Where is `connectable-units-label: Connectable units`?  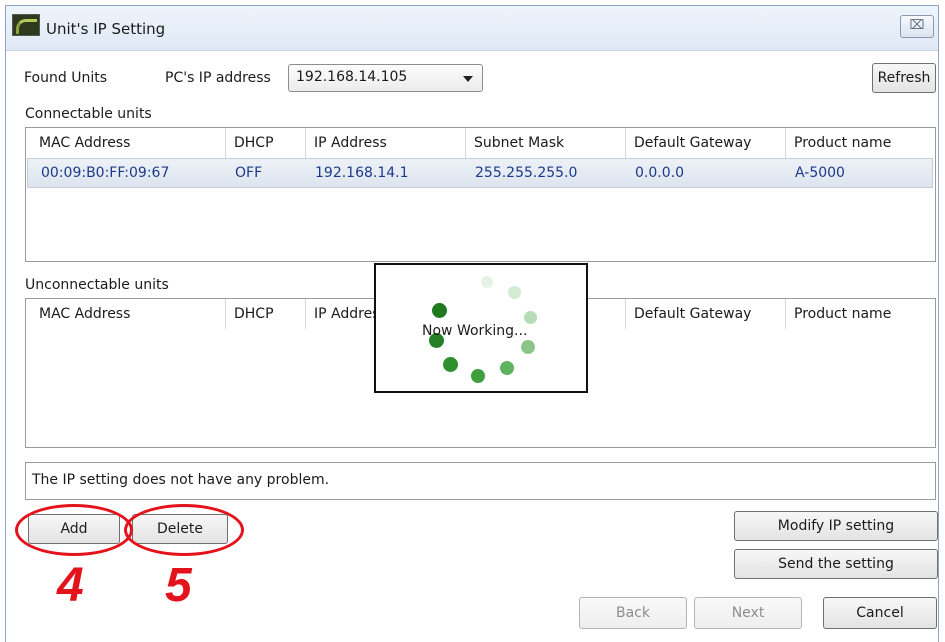
connectable-units-label: Connectable units is located at coordinates (88, 114).